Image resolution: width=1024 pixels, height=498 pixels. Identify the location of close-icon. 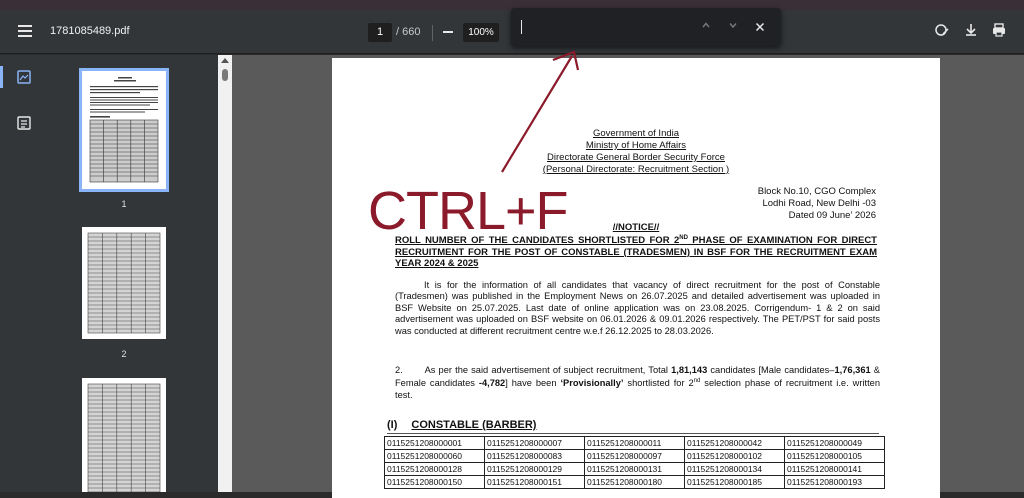
(760, 27).